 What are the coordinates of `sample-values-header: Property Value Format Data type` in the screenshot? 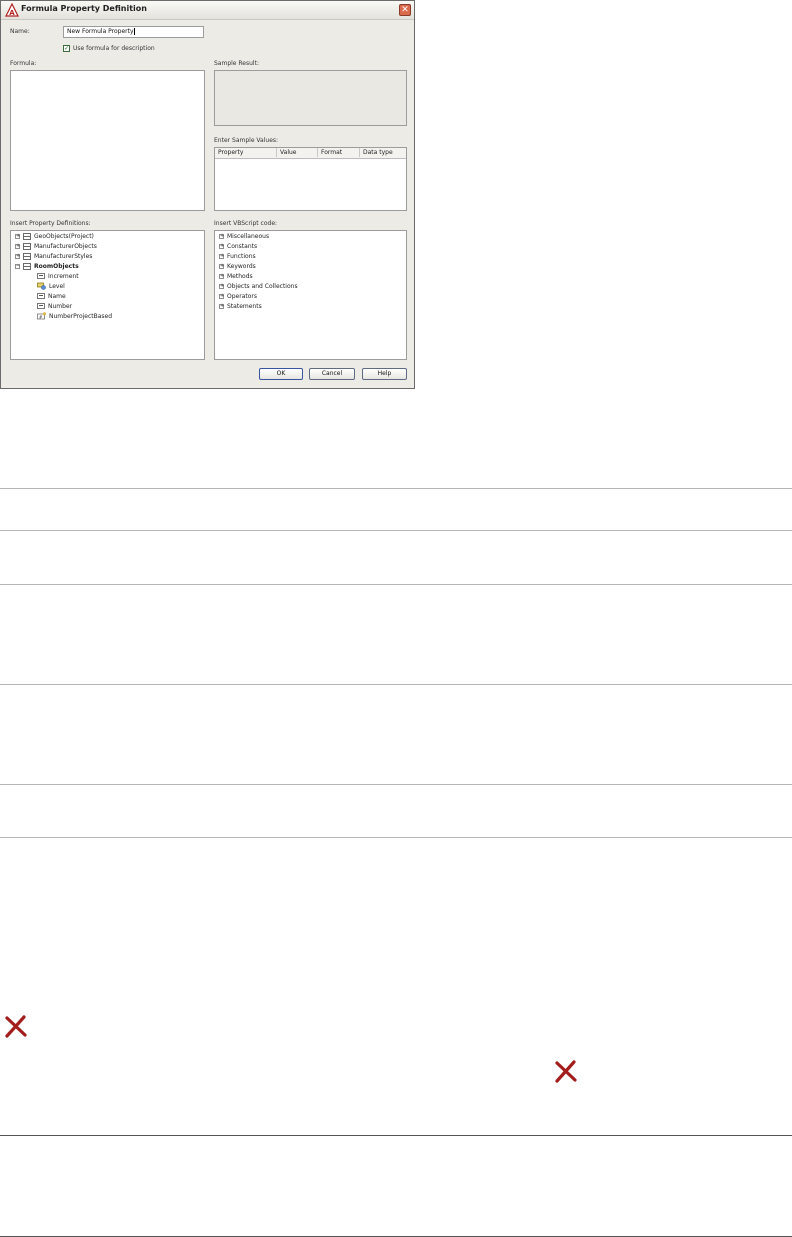 It's located at (310, 153).